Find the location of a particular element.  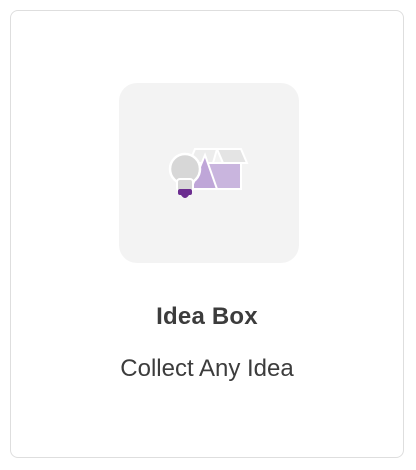

idea-box-icon is located at coordinates (208, 173).